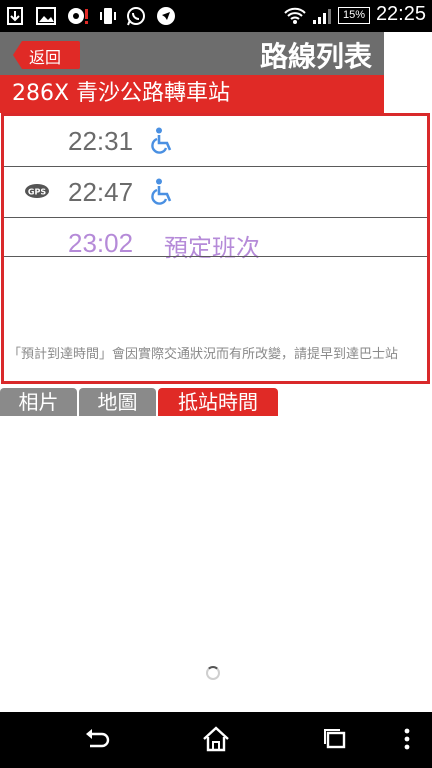 Image resolution: width=432 pixels, height=768 pixels. What do you see at coordinates (354, 15) in the screenshot?
I see `battery-icon: 15%` at bounding box center [354, 15].